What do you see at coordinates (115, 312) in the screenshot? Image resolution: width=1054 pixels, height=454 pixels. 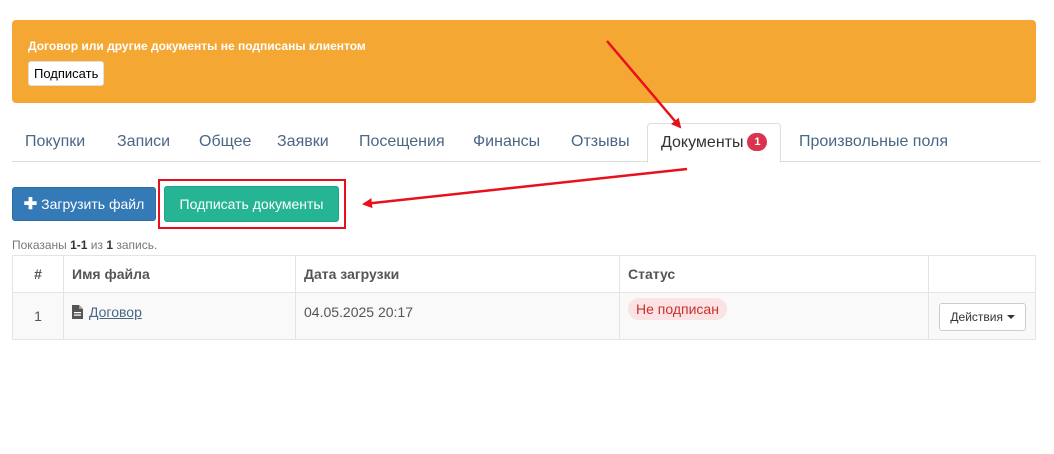 I see `file-name-link: Договор` at bounding box center [115, 312].